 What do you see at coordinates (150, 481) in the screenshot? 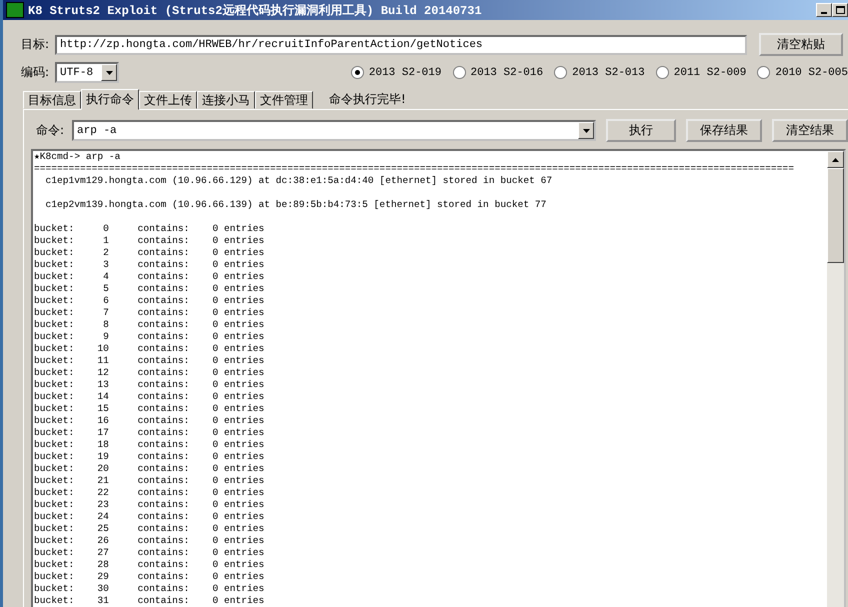
I see `output-line: bucket: 21 contains: 0 entries` at bounding box center [150, 481].